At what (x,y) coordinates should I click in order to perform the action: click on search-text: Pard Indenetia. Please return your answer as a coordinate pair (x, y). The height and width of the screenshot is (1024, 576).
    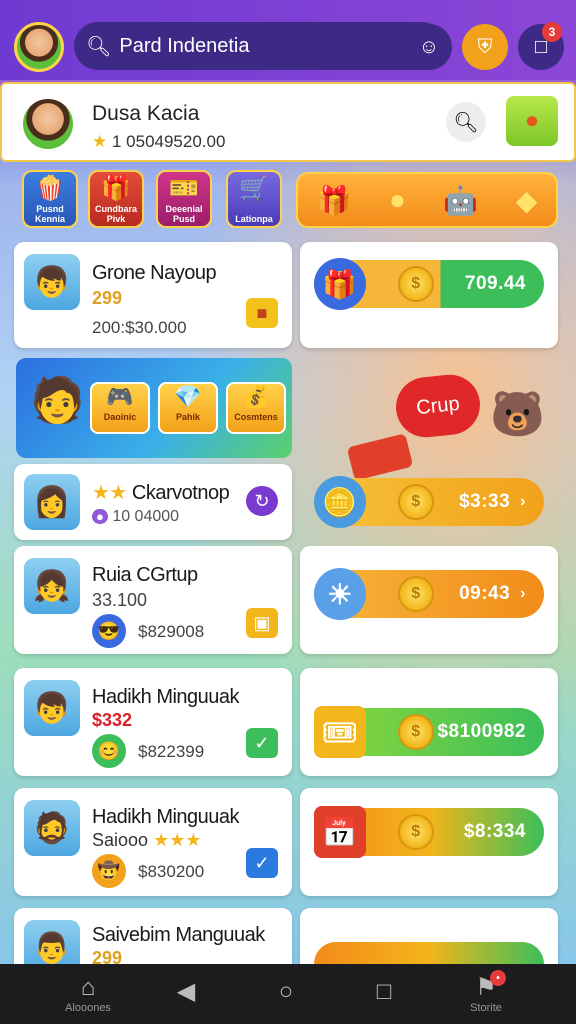
    Looking at the image, I should click on (184, 45).